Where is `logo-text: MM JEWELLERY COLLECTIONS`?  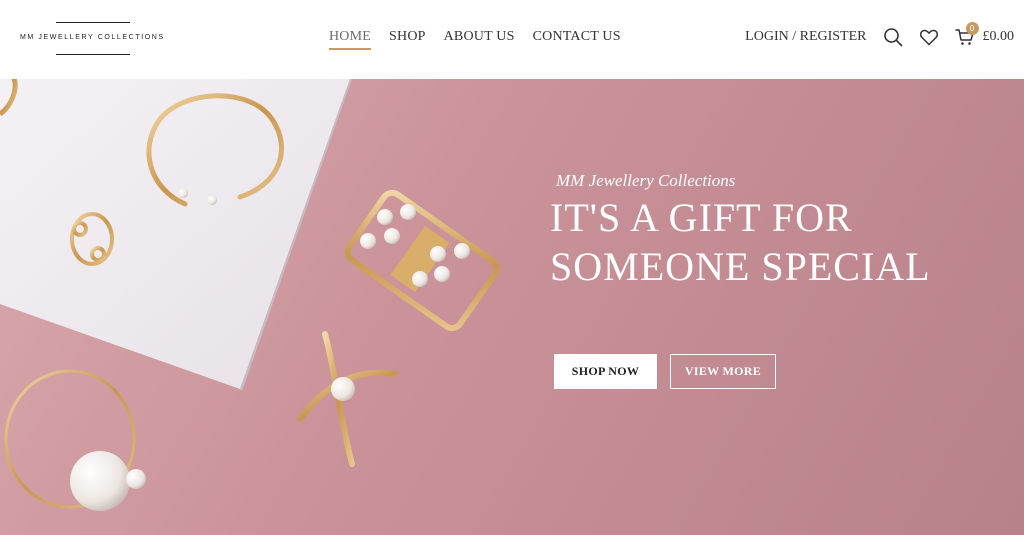 logo-text: MM JEWELLERY COLLECTIONS is located at coordinates (92, 37).